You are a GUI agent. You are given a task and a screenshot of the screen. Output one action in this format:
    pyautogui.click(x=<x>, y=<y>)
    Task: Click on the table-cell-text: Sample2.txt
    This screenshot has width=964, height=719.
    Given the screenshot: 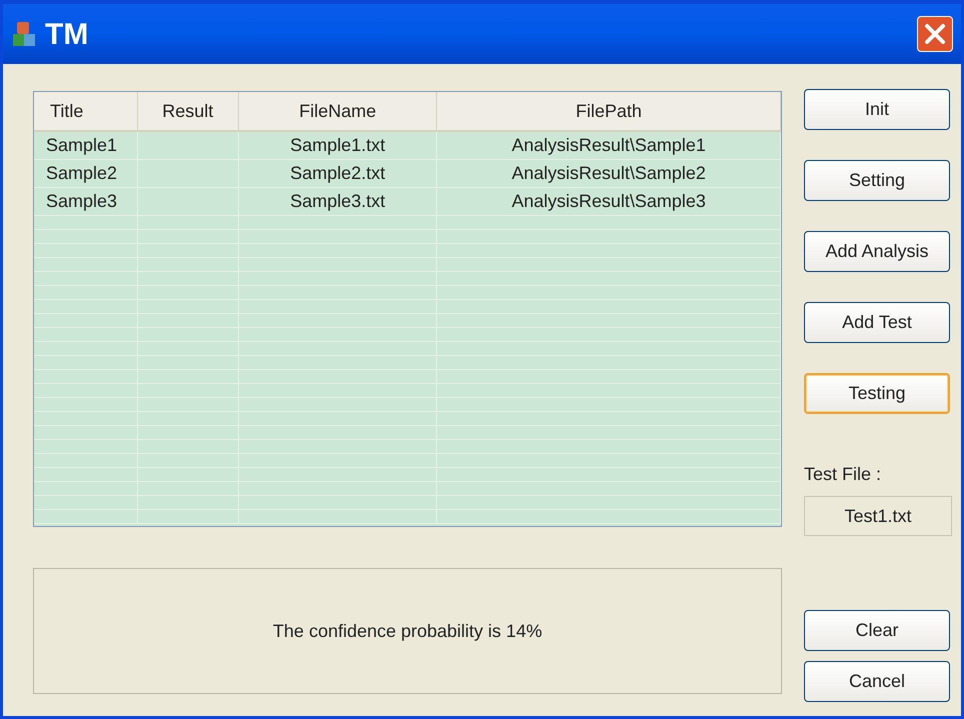 What is the action you would take?
    pyautogui.click(x=338, y=173)
    